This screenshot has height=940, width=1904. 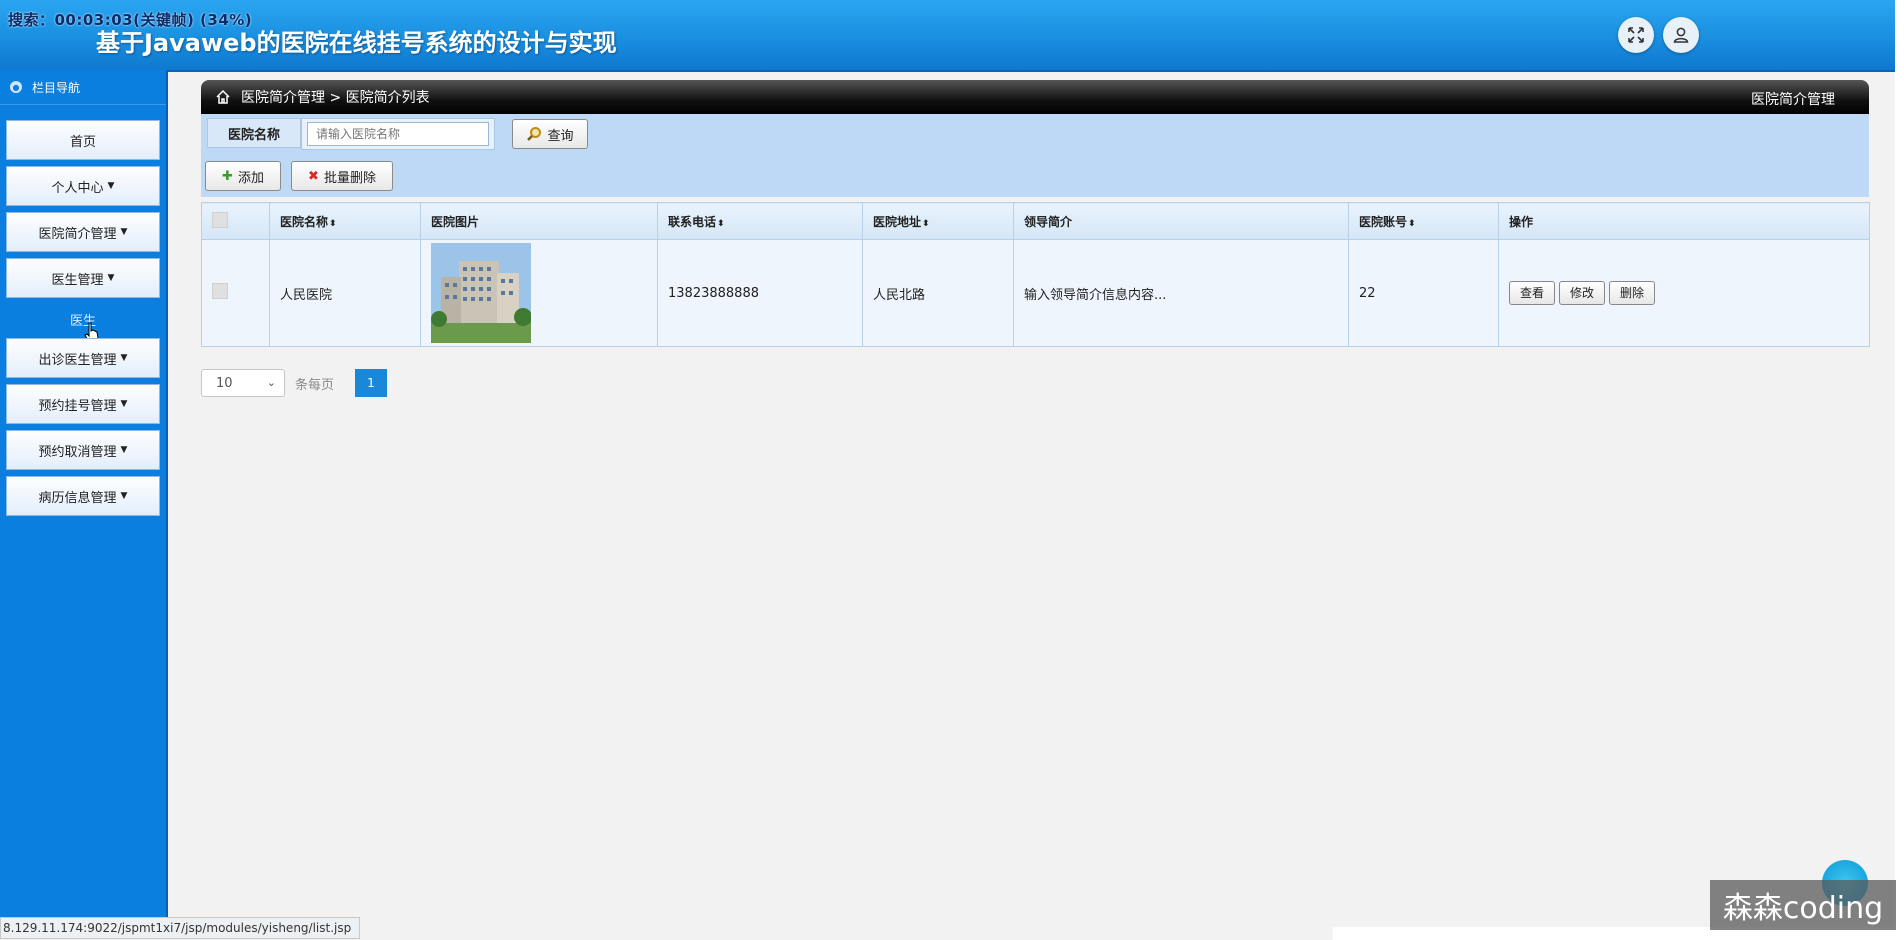 What do you see at coordinates (56, 87) in the screenshot?
I see `sidebar-heading: 栏目导航` at bounding box center [56, 87].